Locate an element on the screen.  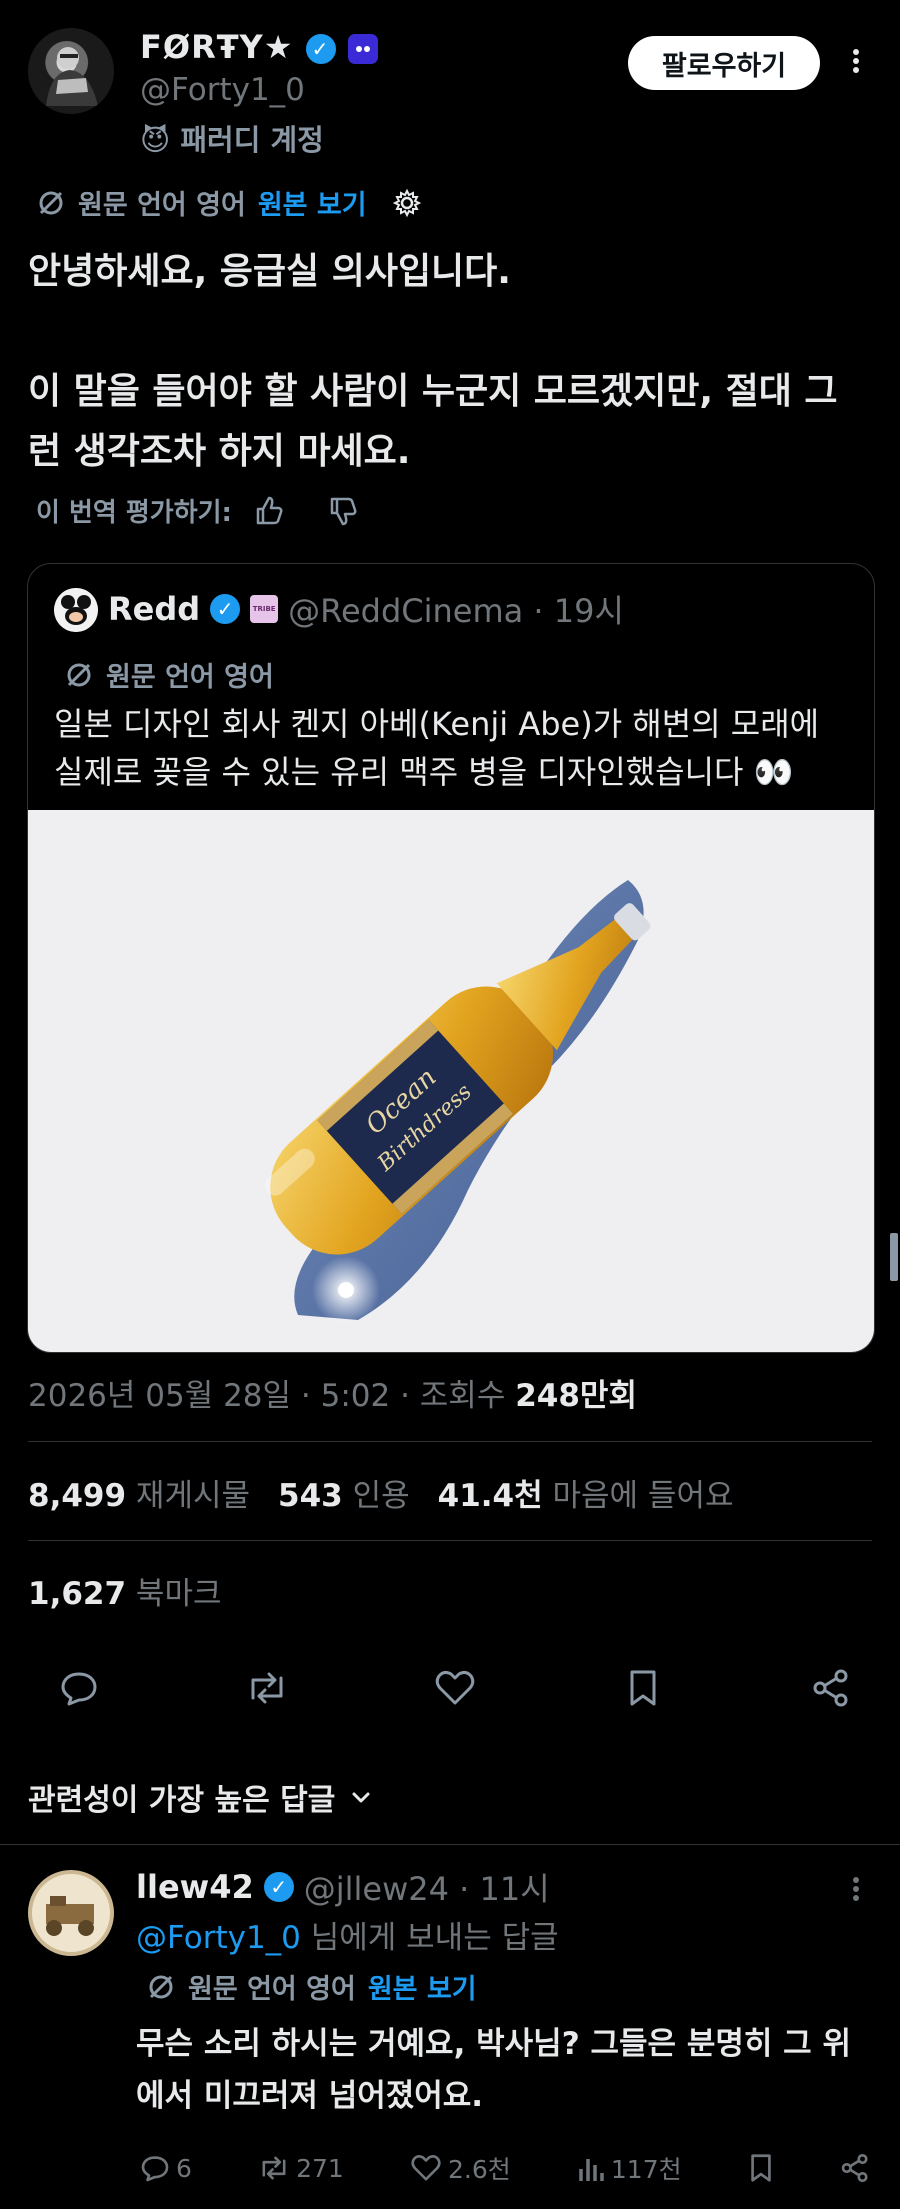
quoted-author-row: Redd ✓ TRIBE @ReddCinema · 19시 is located at coordinates (366, 609).